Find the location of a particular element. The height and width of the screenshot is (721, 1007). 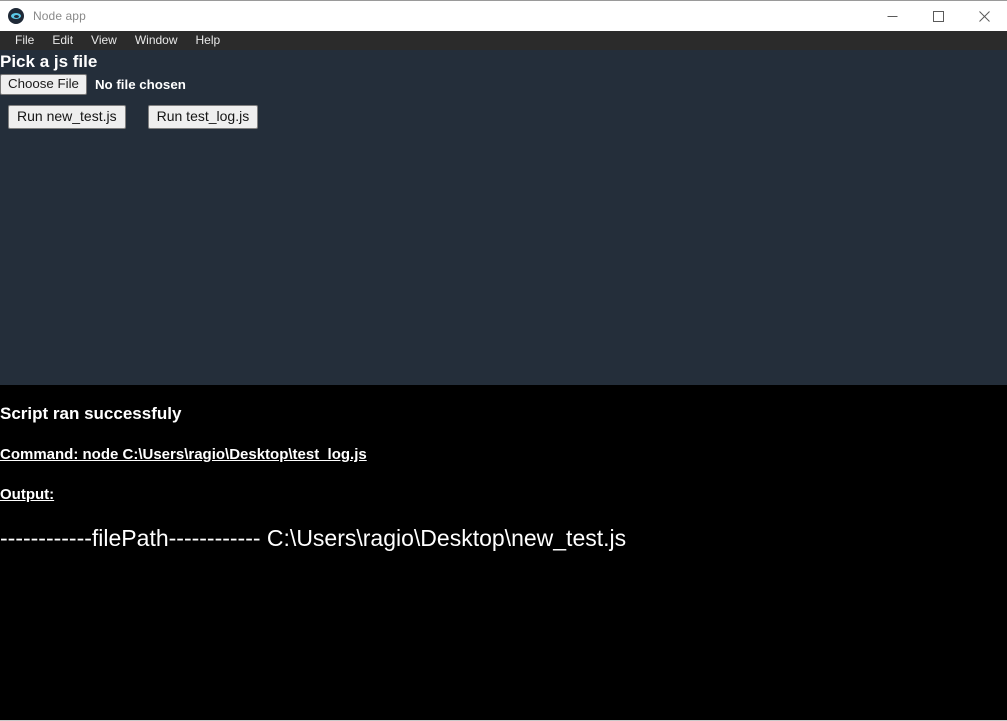

node-logo-icon is located at coordinates (16, 16).